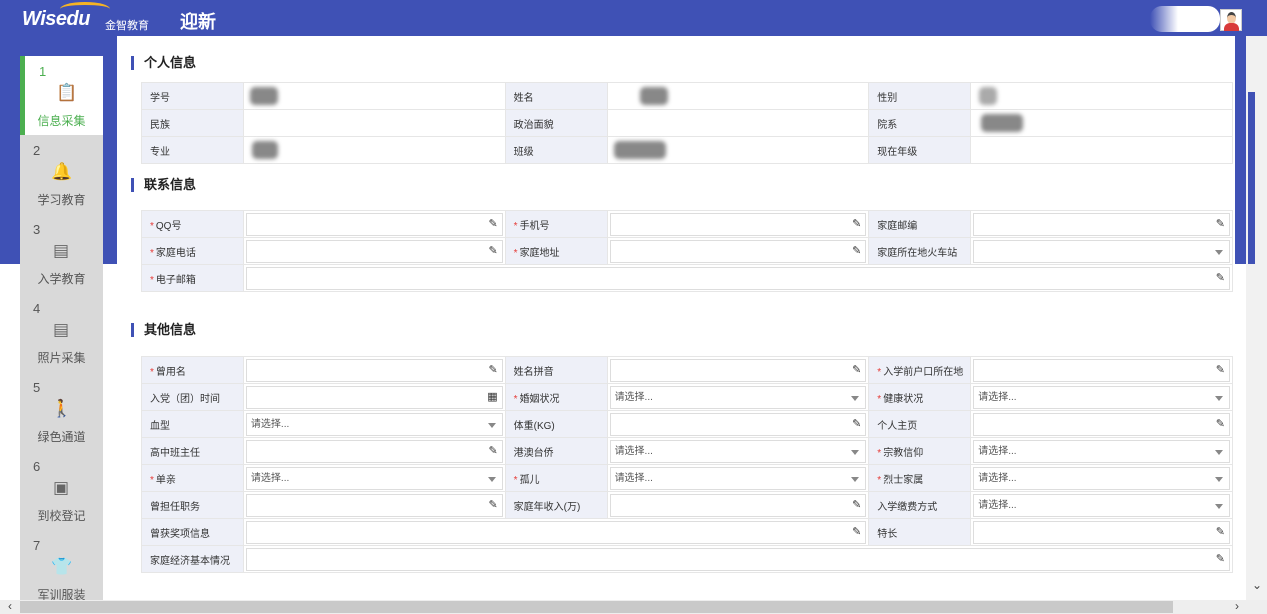 The width and height of the screenshot is (1267, 614). What do you see at coordinates (556, 397) in the screenshot?
I see `label-marital: * 婚姻状况` at bounding box center [556, 397].